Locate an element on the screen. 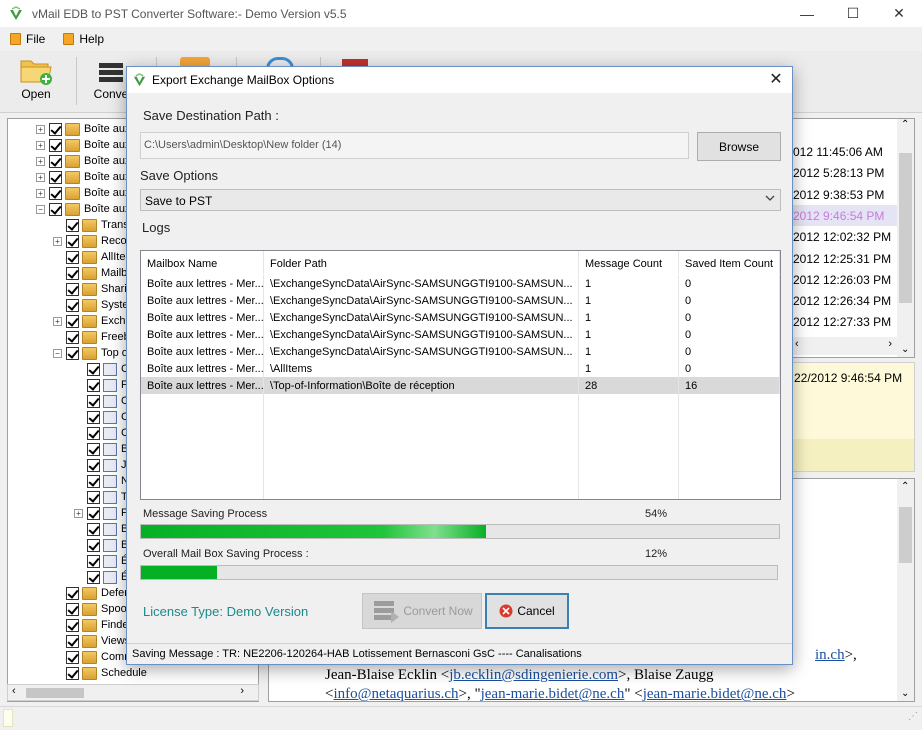 The width and height of the screenshot is (922, 730). message-row: 2012 12:25:31 PM is located at coordinates (845, 258).